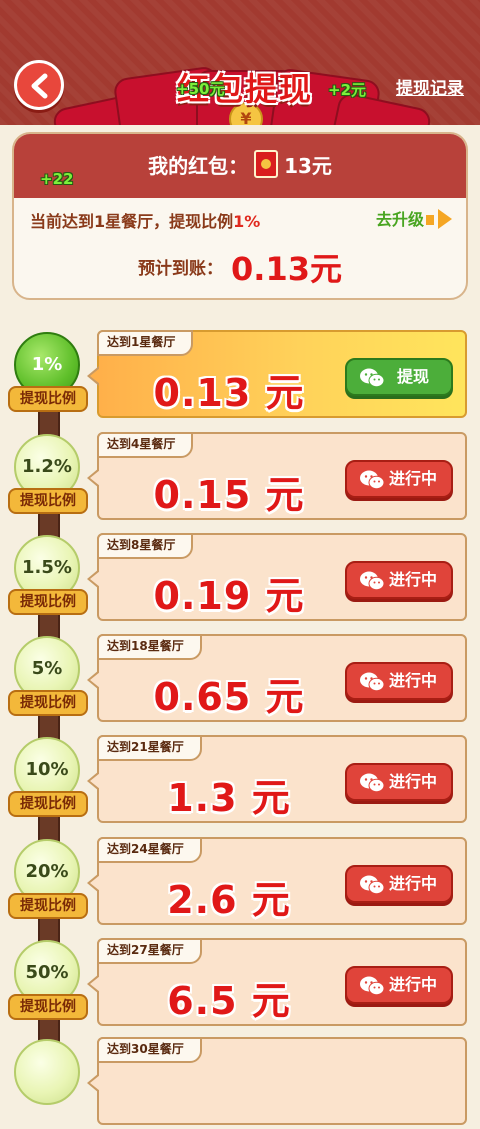 Image resolution: width=480 pixels, height=1129 pixels. I want to click on reward-float-text: +22, so click(57, 179).